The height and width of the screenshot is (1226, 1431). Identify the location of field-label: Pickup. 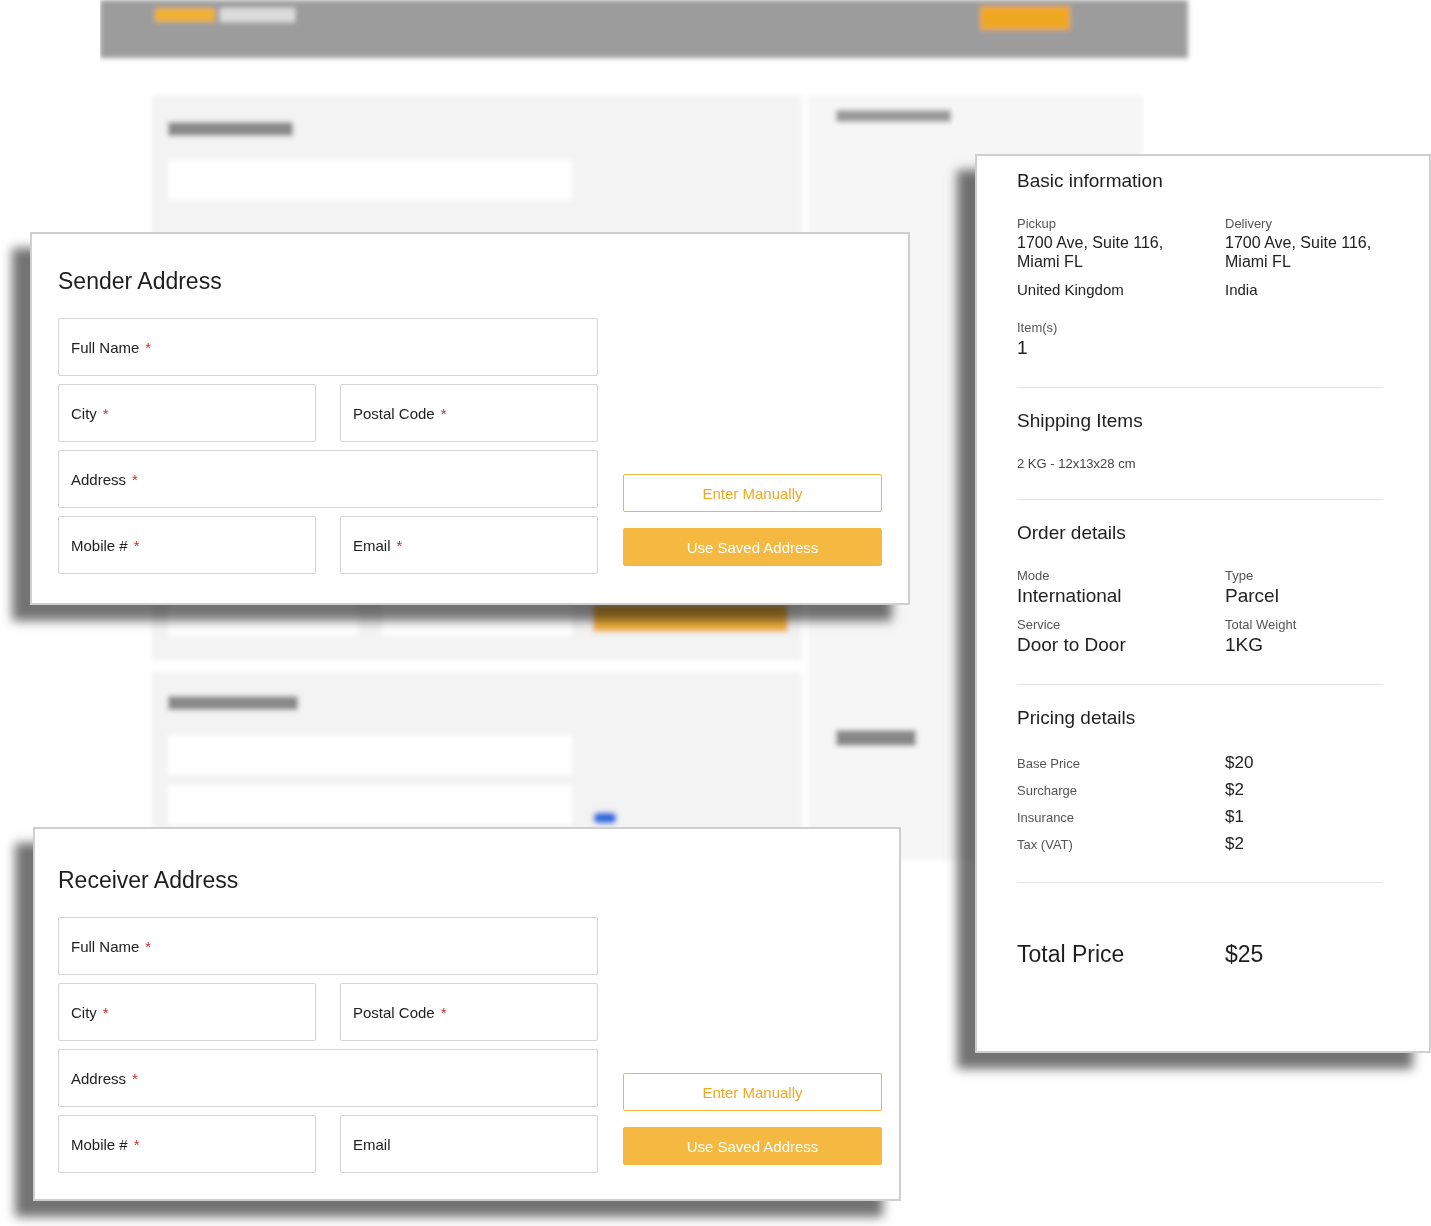
(1037, 223).